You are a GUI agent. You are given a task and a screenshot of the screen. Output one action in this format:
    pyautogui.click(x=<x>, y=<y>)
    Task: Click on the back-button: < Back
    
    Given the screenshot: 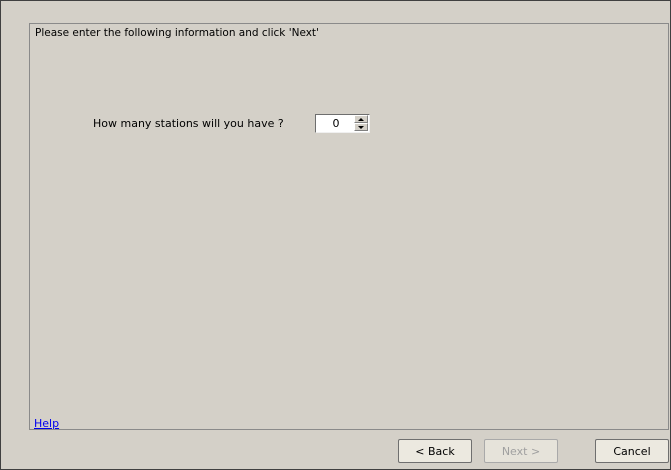 What is the action you would take?
    pyautogui.click(x=435, y=451)
    